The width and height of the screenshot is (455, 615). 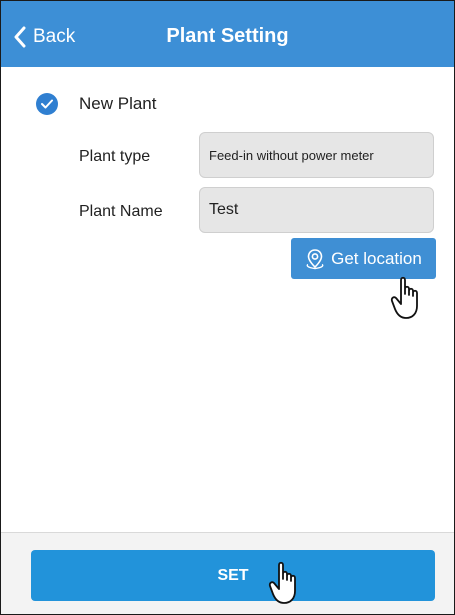 What do you see at coordinates (315, 258) in the screenshot?
I see `location-pin-icon` at bounding box center [315, 258].